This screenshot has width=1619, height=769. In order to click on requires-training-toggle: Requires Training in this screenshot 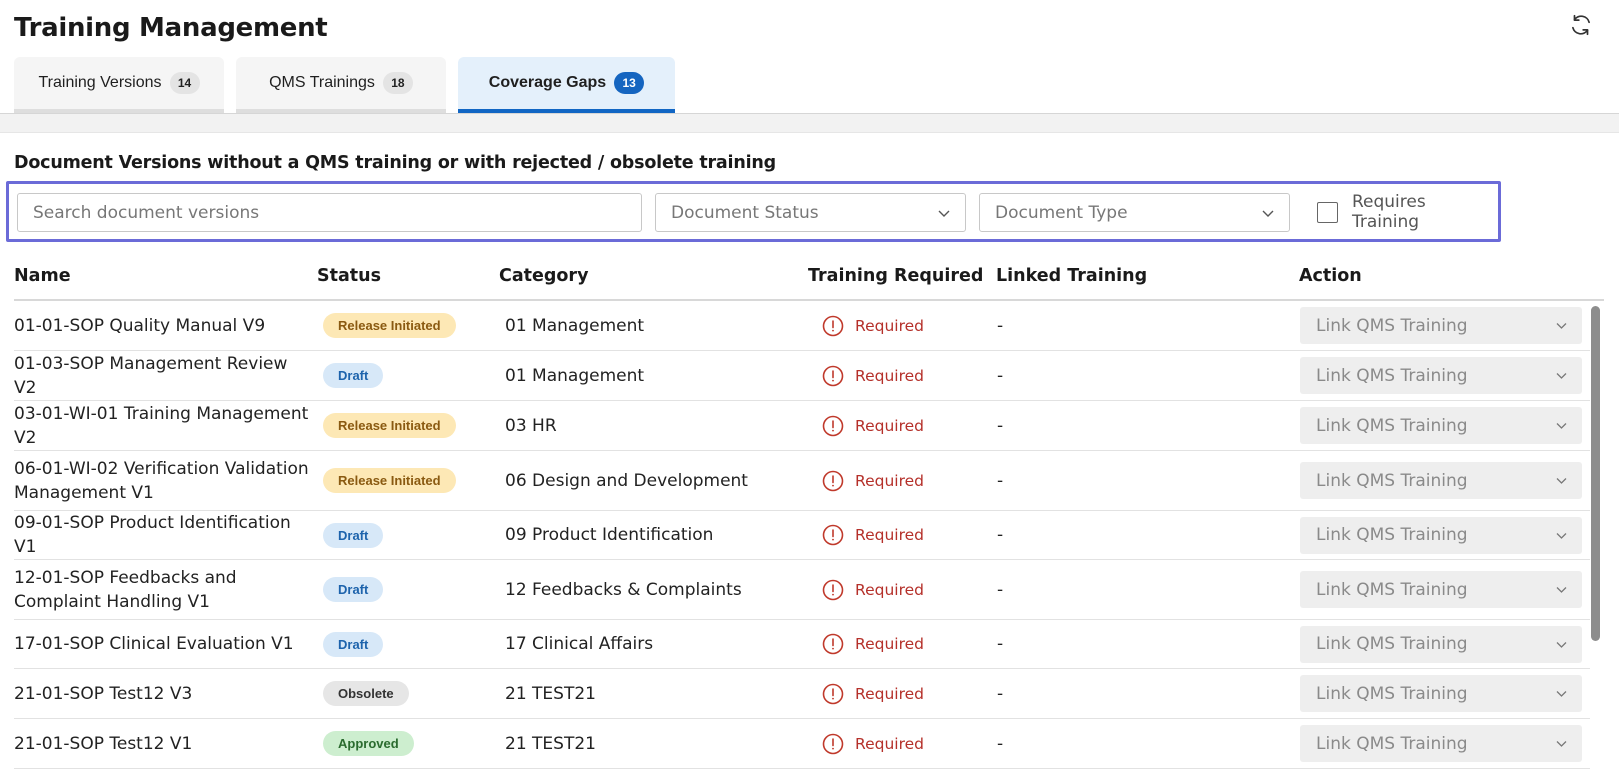, I will do `click(1407, 212)`.